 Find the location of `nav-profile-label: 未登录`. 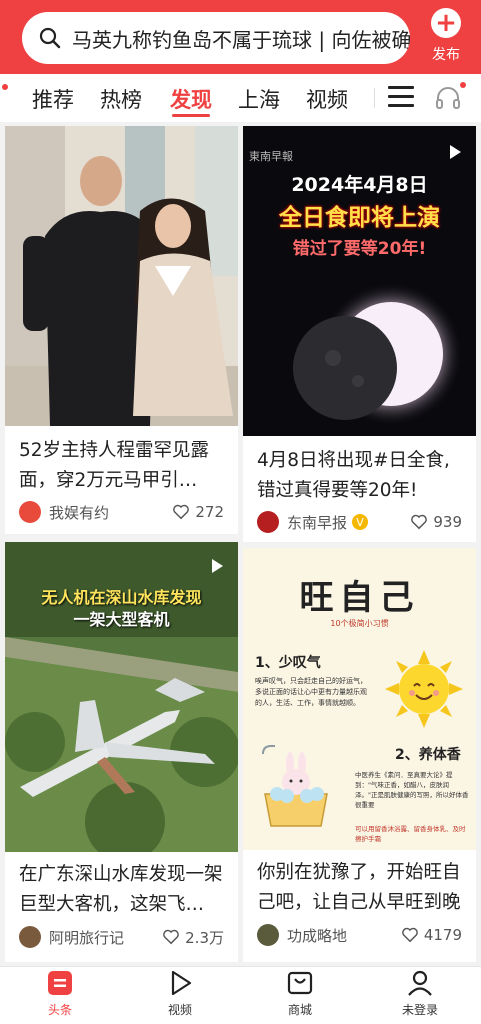

nav-profile-label: 未登录 is located at coordinates (419, 1010).